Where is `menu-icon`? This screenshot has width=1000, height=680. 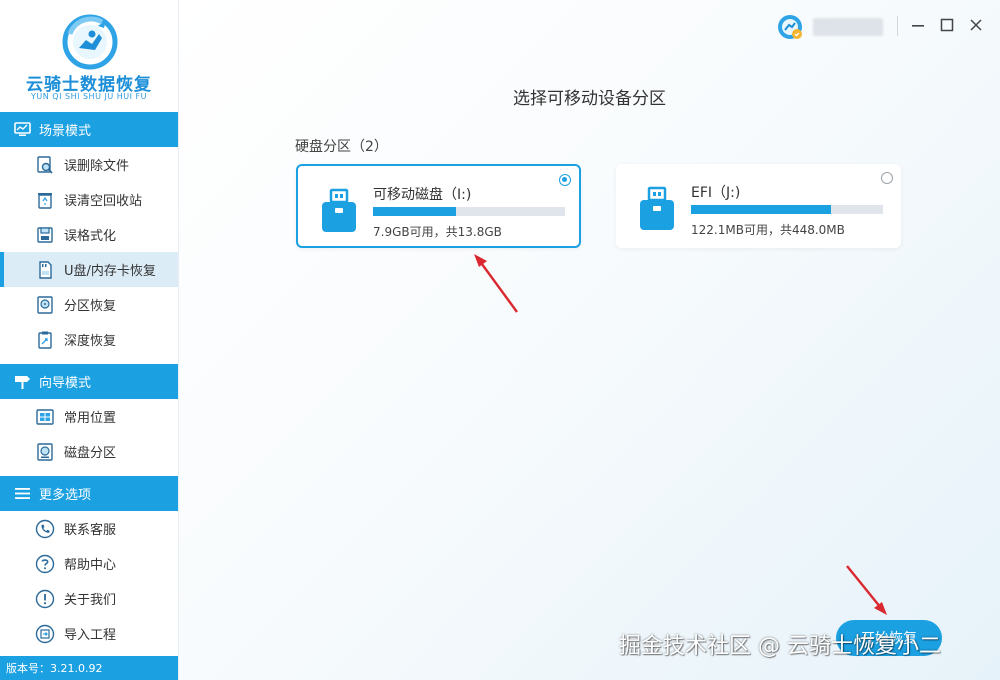
menu-icon is located at coordinates (22, 494).